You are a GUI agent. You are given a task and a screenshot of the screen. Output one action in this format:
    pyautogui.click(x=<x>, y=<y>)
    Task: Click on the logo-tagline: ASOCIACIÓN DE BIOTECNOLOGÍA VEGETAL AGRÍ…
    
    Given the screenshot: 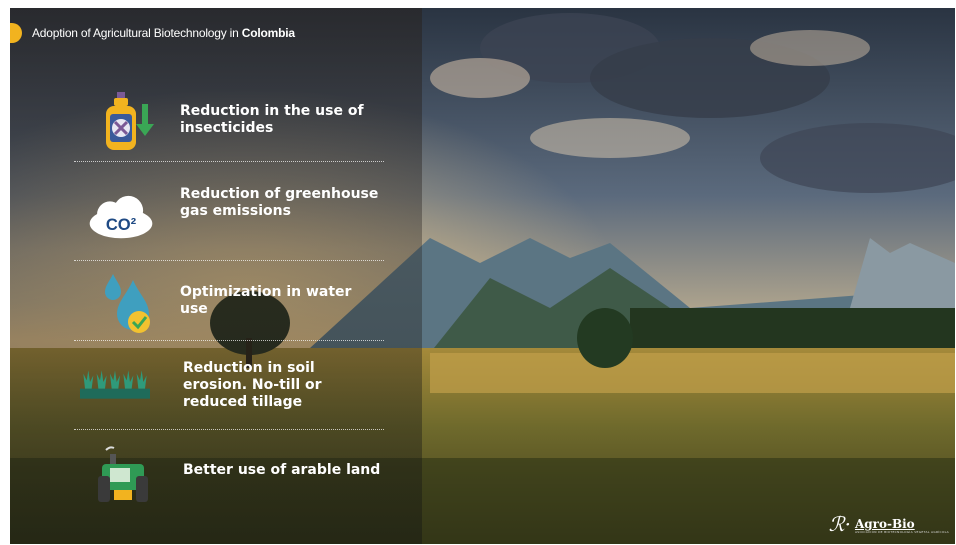 What is the action you would take?
    pyautogui.click(x=901, y=532)
    